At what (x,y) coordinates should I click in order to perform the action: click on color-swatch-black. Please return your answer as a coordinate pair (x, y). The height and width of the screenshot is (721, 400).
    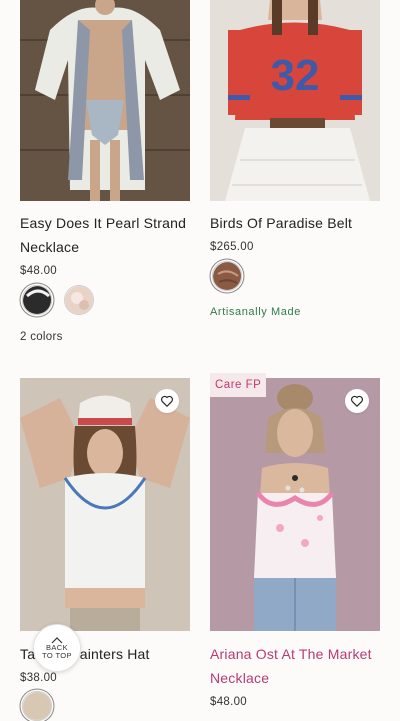
    Looking at the image, I should click on (37, 300).